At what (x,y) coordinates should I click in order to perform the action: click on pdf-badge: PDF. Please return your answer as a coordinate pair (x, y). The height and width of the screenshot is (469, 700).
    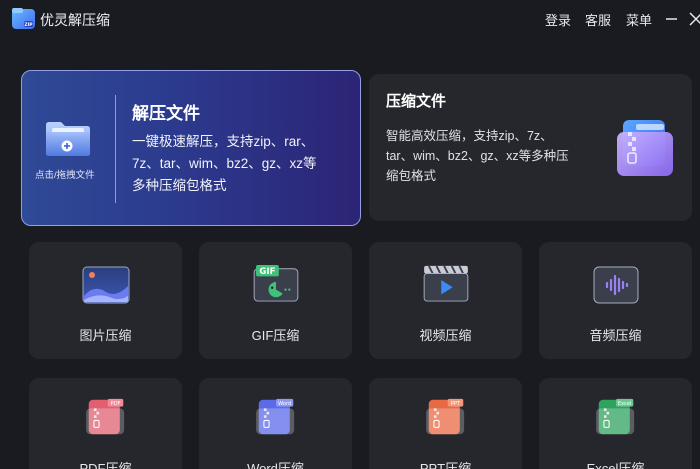
    Looking at the image, I should click on (115, 404).